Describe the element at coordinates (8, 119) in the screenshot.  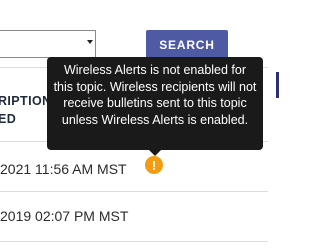
I see `column-header-line2: ED` at that location.